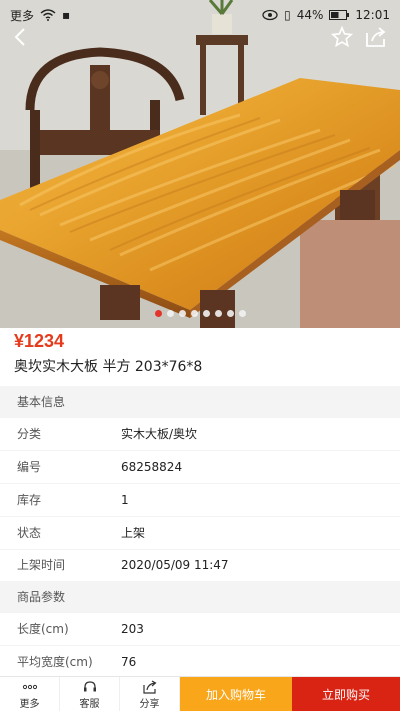  Describe the element at coordinates (175, 565) in the screenshot. I see `info-value: 2020/05/09 11:47` at that location.